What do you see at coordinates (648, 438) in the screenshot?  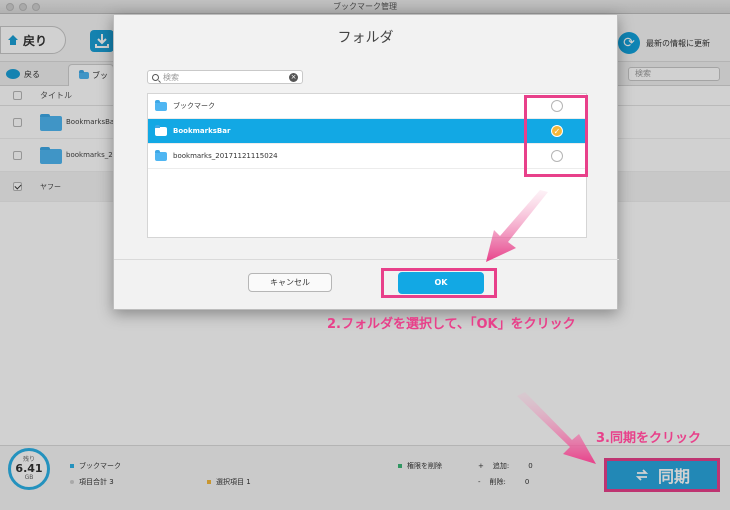 I see `step3-annotation: 3.同期をクリック` at bounding box center [648, 438].